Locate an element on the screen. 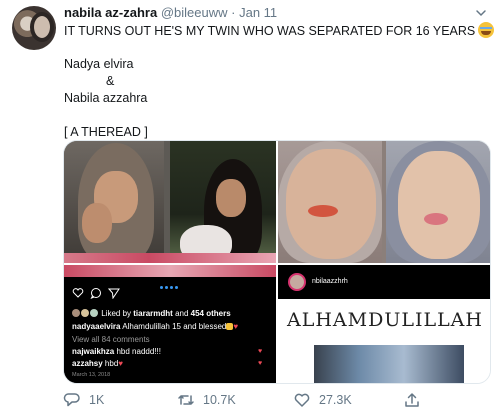 Image resolution: width=500 pixels, height=420 pixels. like-count: 27.3K is located at coordinates (335, 400).